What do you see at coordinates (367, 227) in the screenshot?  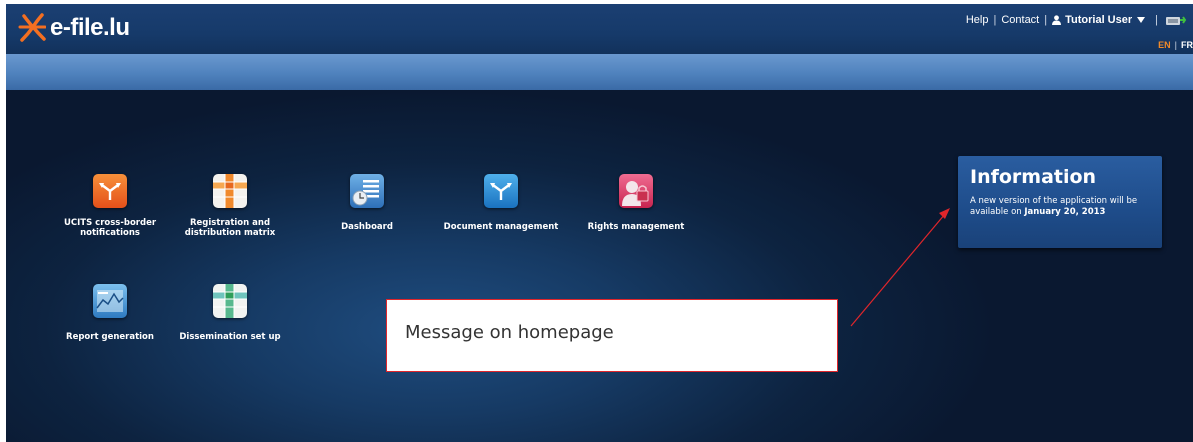 I see `tile-label: Dashboard` at bounding box center [367, 227].